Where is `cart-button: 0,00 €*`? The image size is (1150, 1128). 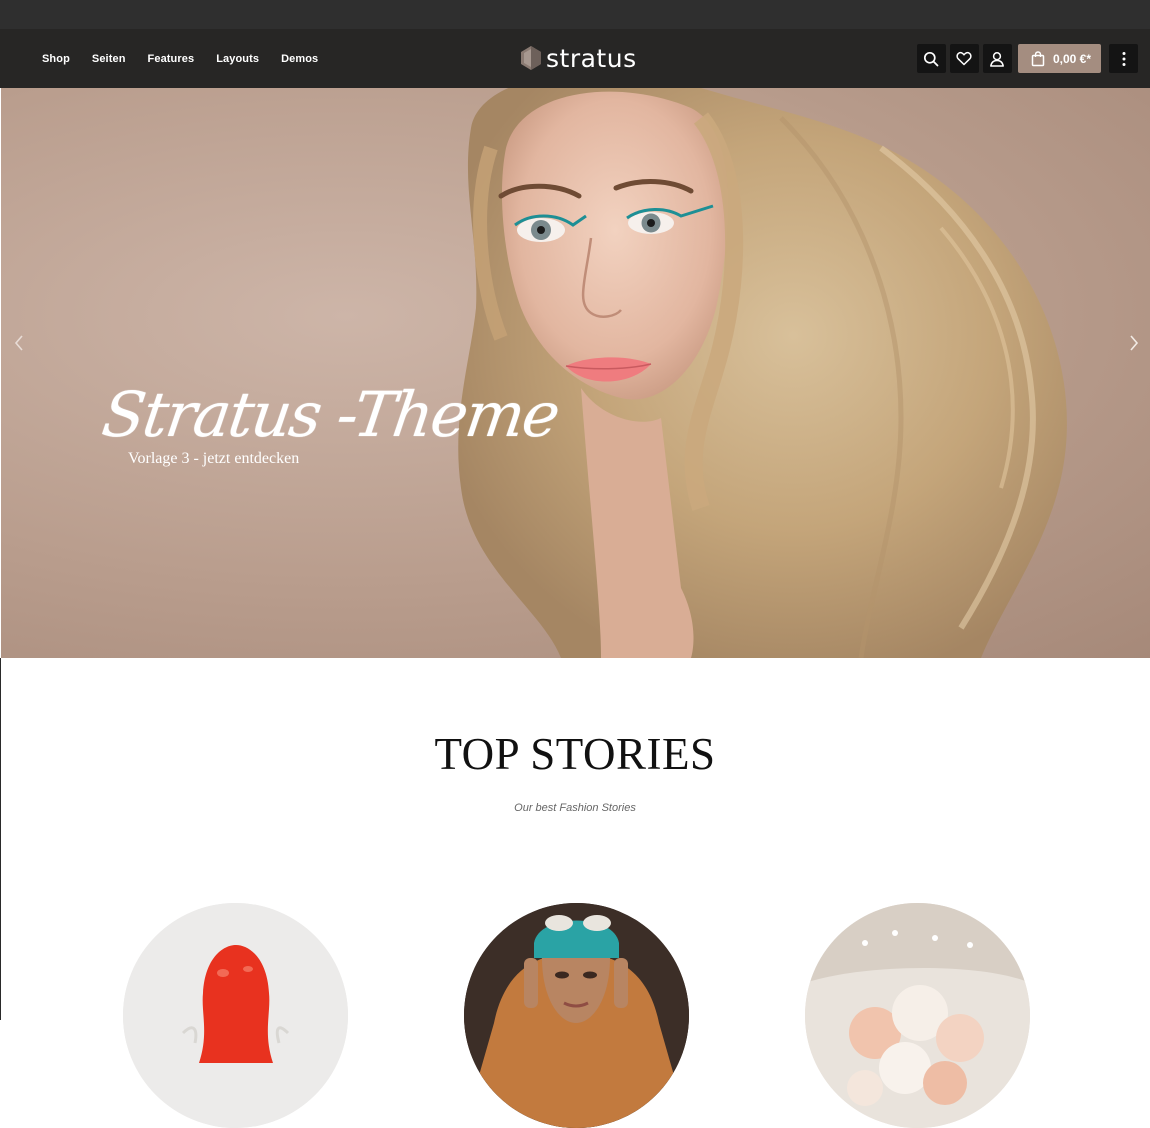
cart-button: 0,00 €* is located at coordinates (1059, 58).